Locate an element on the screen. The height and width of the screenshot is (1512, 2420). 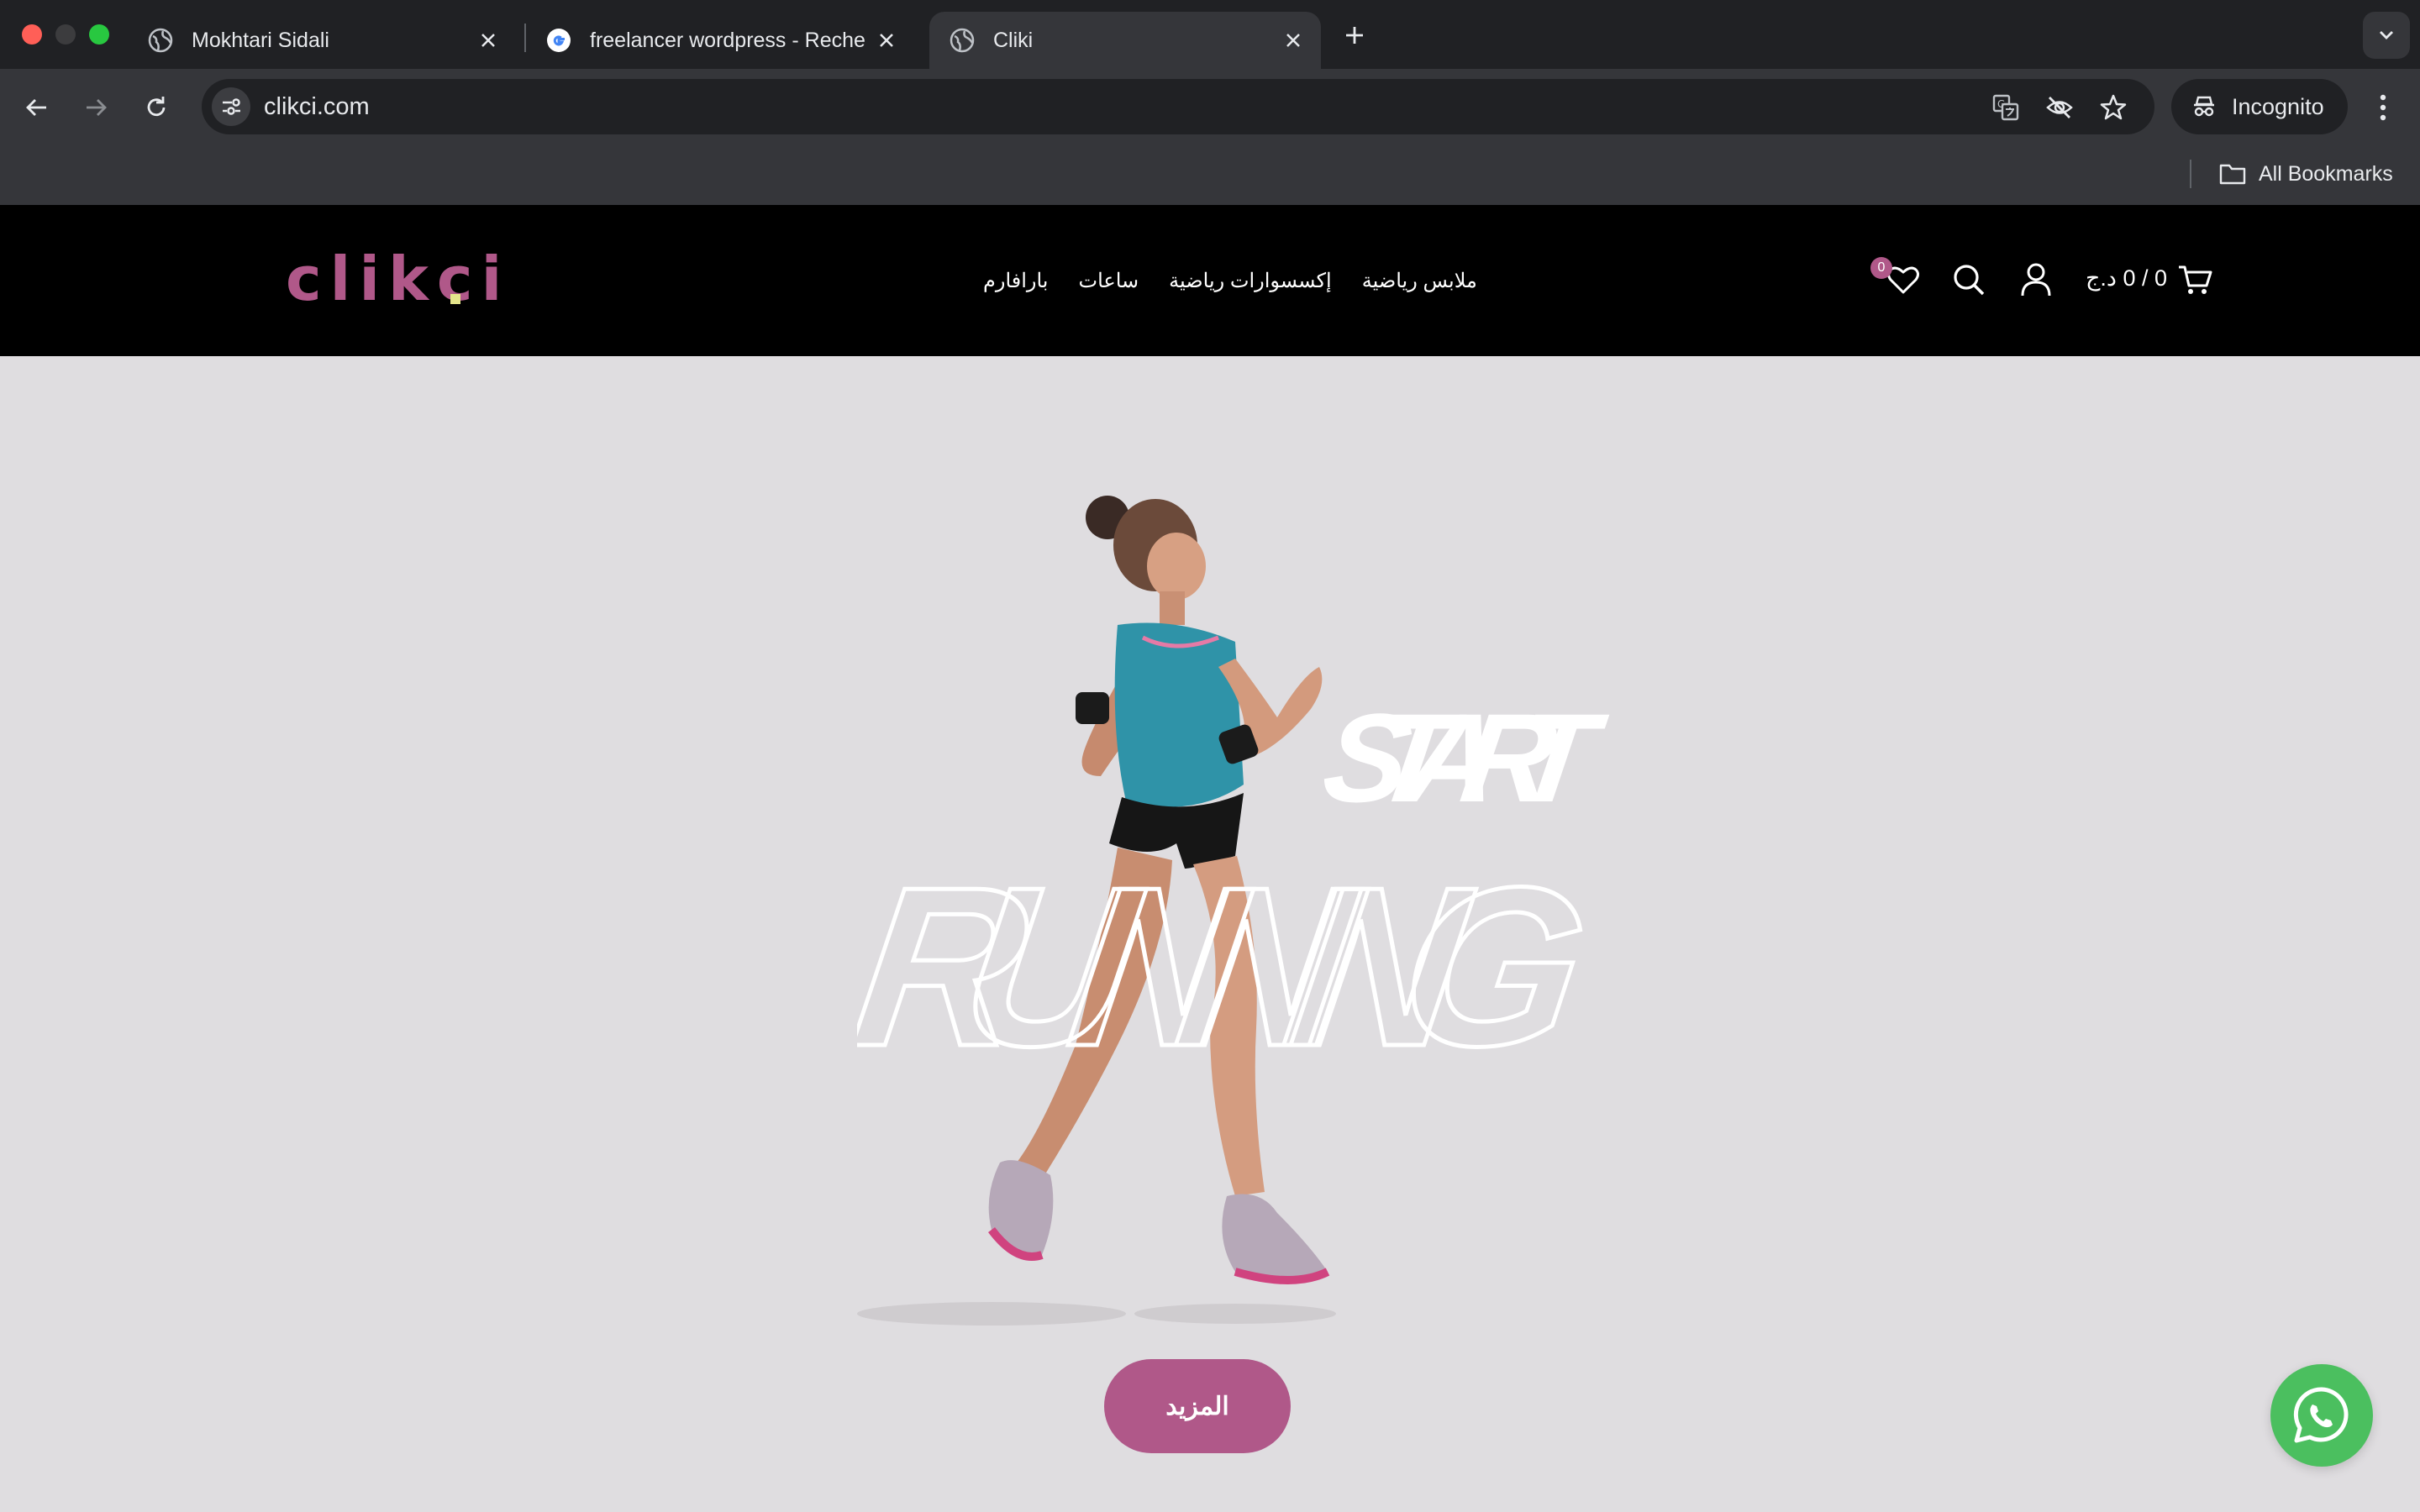
incognito-badge: Incognito is located at coordinates (2260, 106).